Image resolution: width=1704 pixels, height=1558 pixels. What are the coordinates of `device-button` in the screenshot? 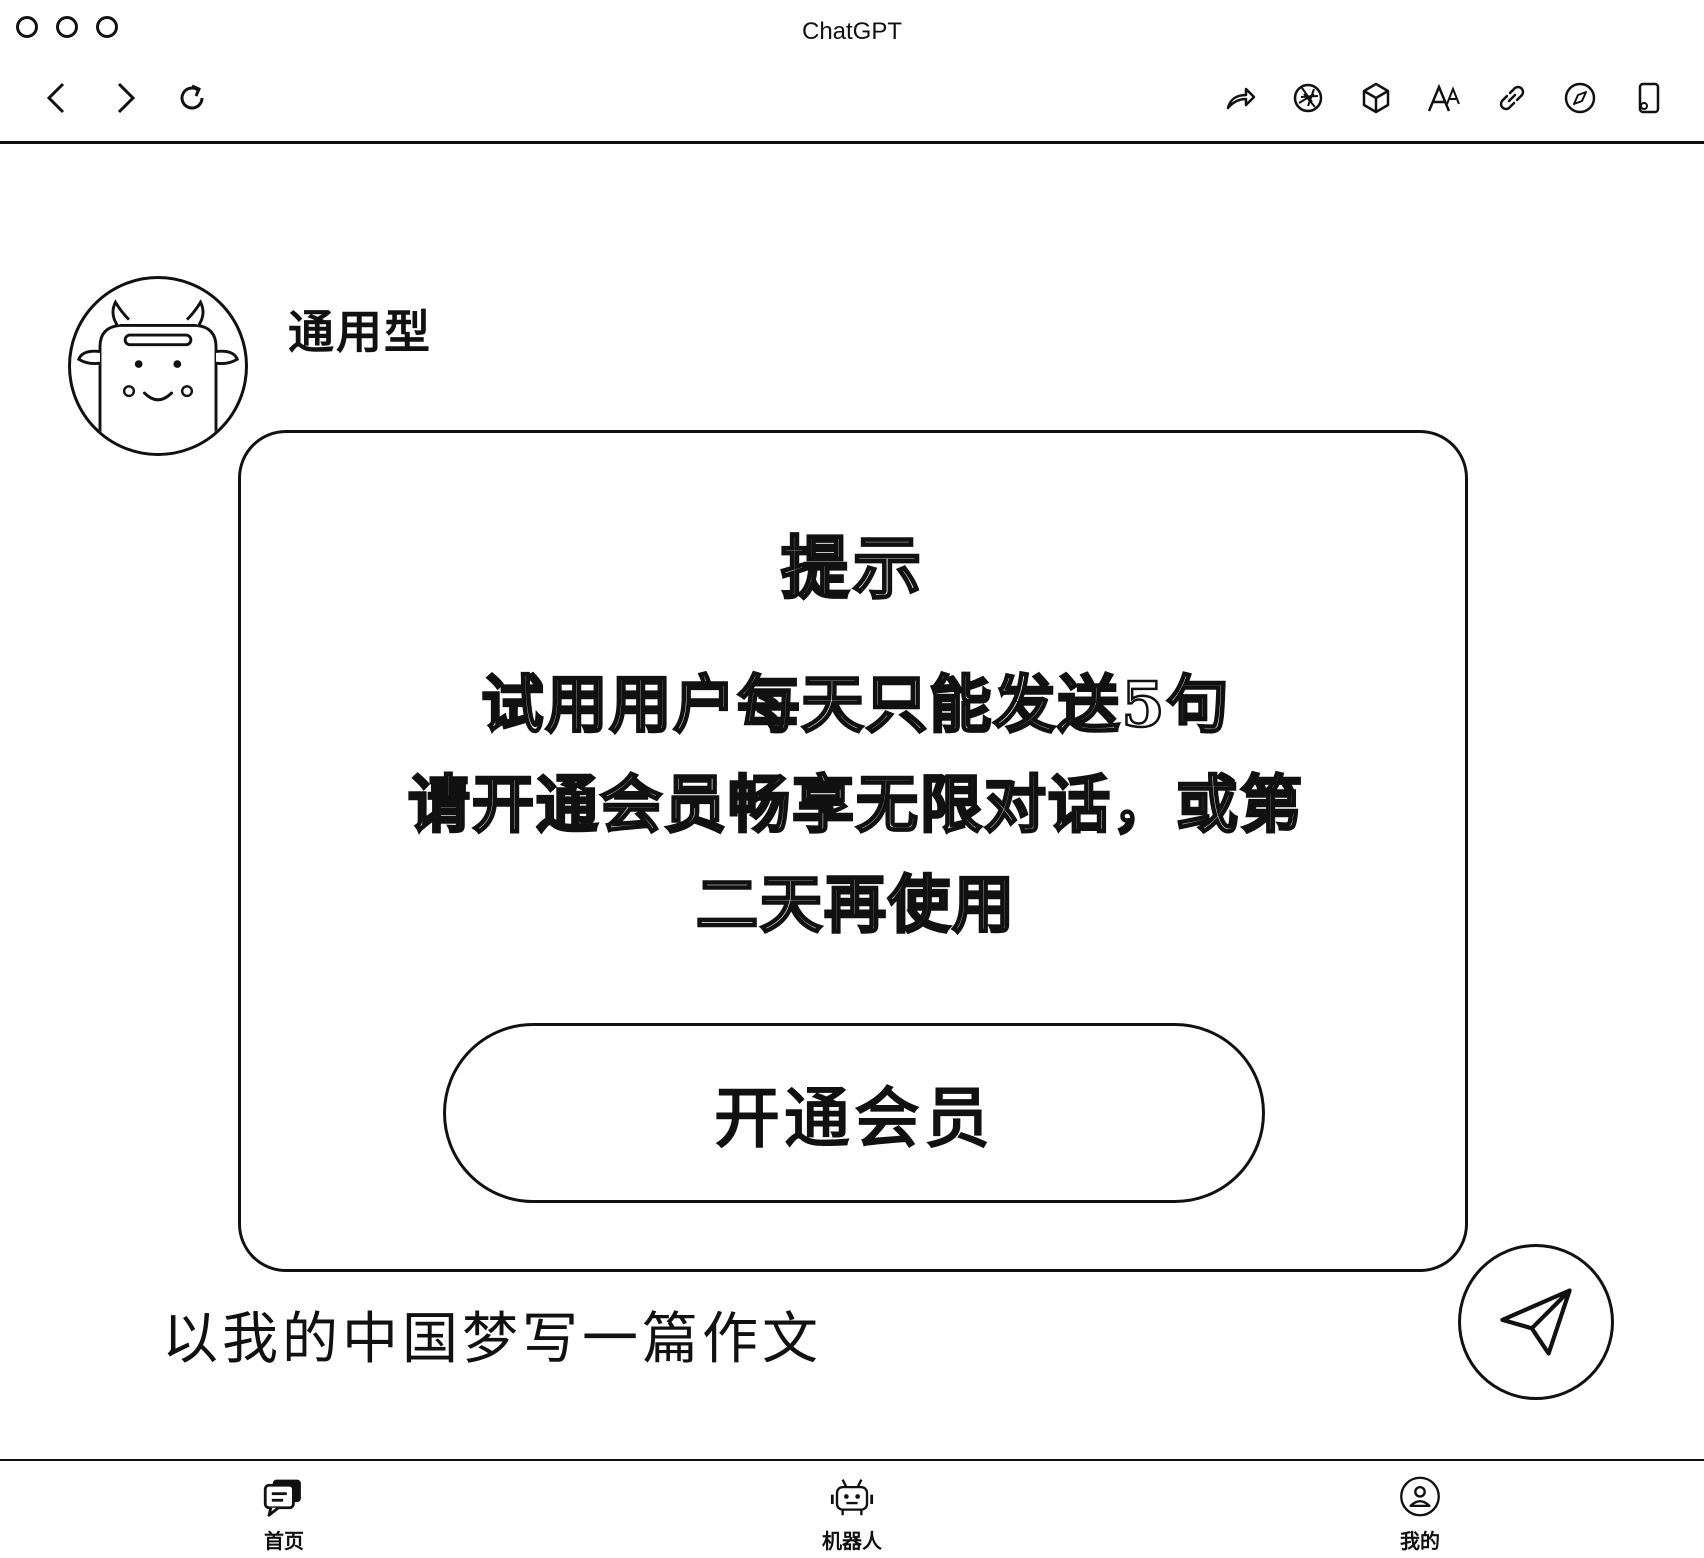 It's located at (1648, 98).